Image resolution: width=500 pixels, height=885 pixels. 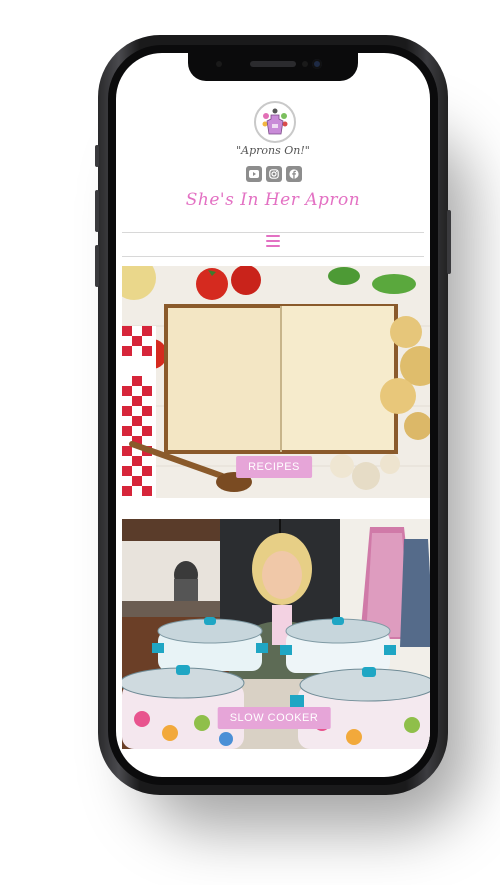 What do you see at coordinates (97, 266) in the screenshot?
I see `volume-down-button` at bounding box center [97, 266].